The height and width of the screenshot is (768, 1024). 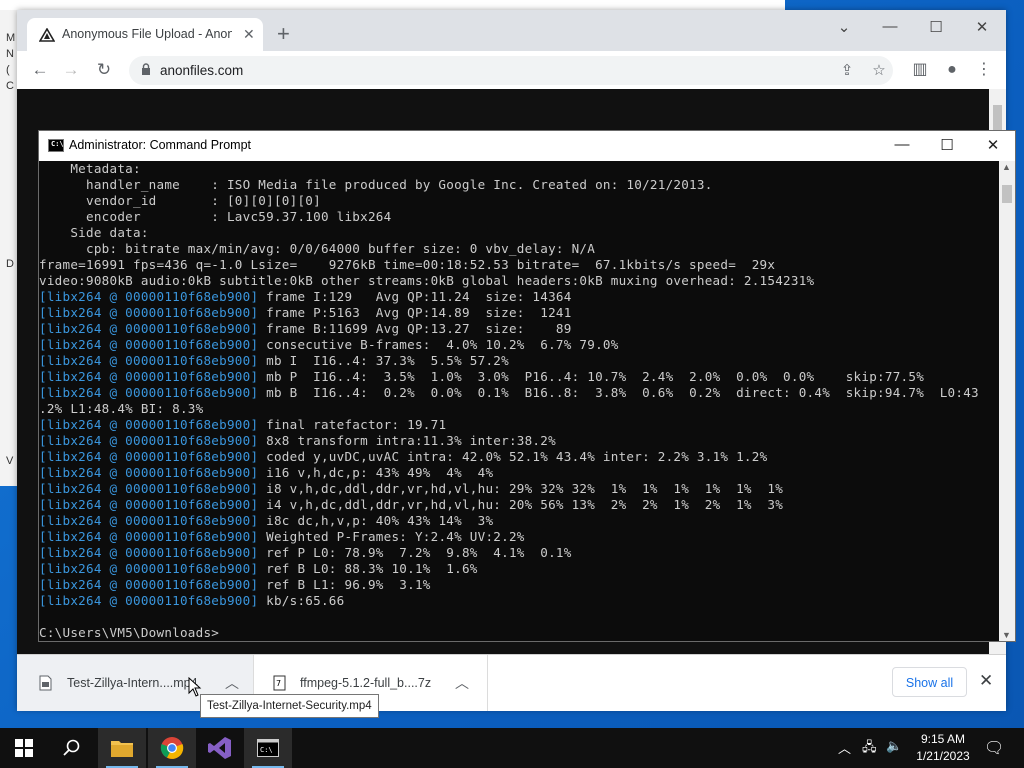 I want to click on close-window-button: ✕, so click(x=982, y=27).